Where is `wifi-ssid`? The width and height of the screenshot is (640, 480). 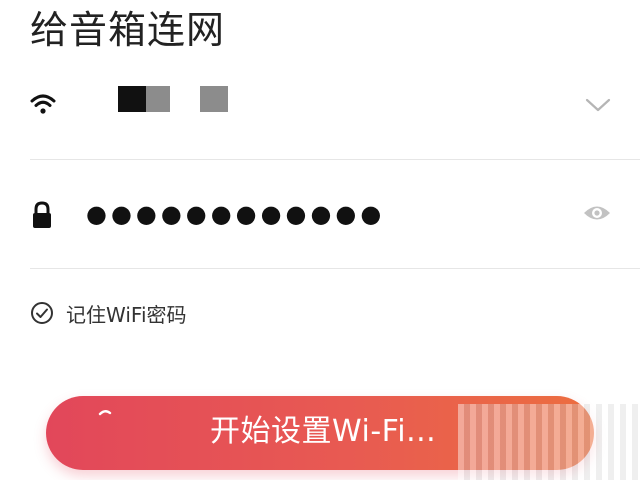 wifi-ssid is located at coordinates (173, 99).